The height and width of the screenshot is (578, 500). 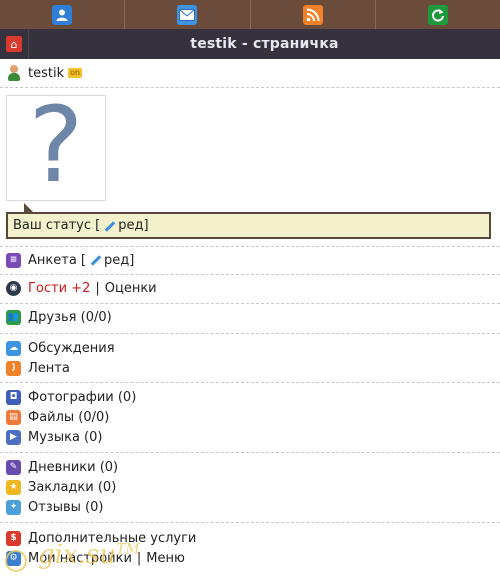 I want to click on guests-section: ◉ Гости +2 | Оценки, so click(x=250, y=289).